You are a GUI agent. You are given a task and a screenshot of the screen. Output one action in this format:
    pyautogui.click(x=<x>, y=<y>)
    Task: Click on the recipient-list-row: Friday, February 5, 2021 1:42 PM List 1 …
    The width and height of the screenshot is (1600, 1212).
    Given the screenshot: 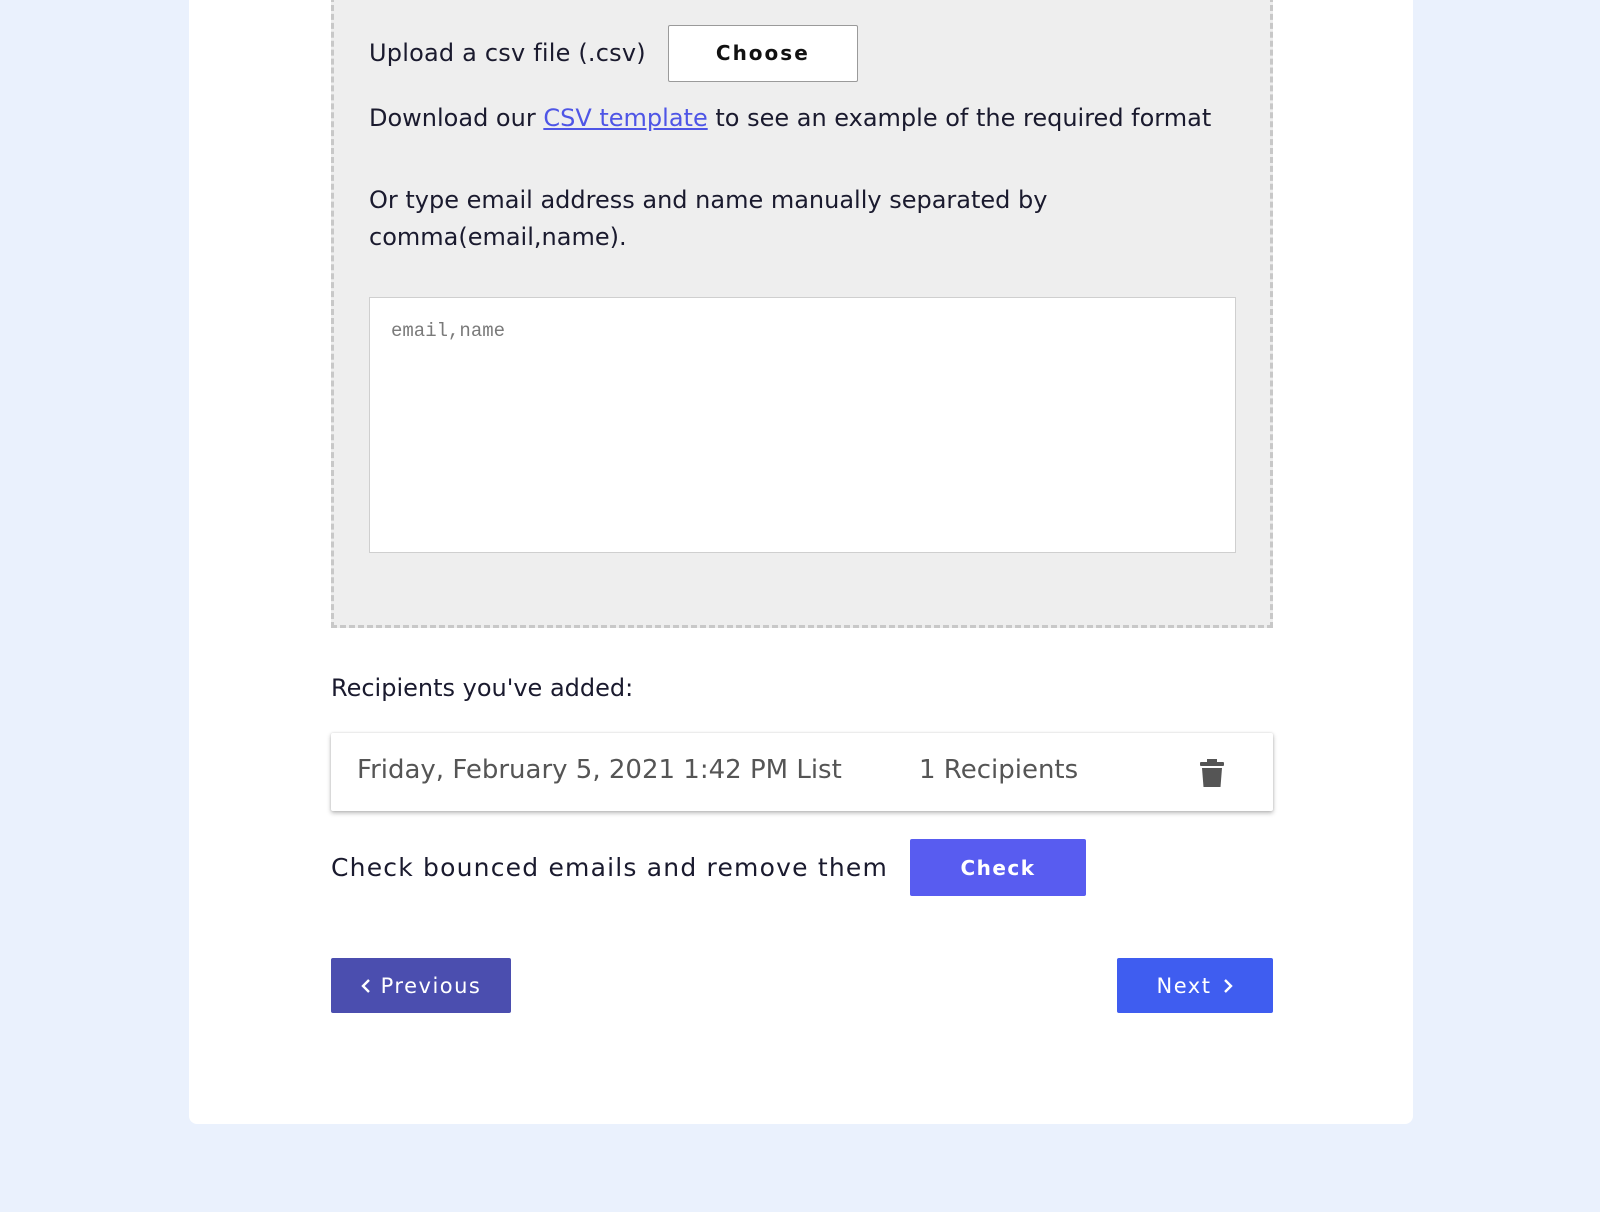 What is the action you would take?
    pyautogui.click(x=802, y=772)
    